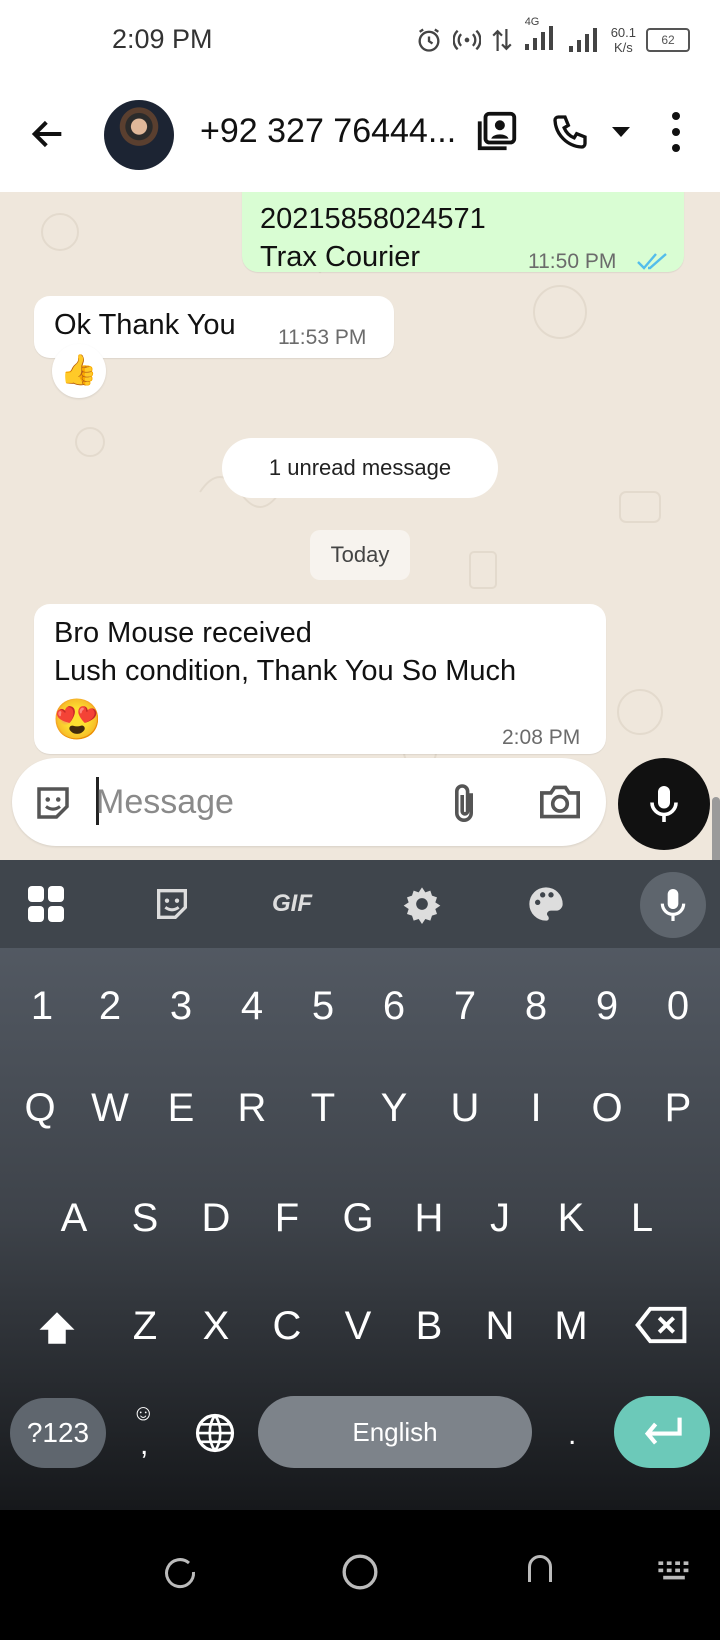 This screenshot has width=720, height=1640. What do you see at coordinates (662, 1432) in the screenshot?
I see `enter-key` at bounding box center [662, 1432].